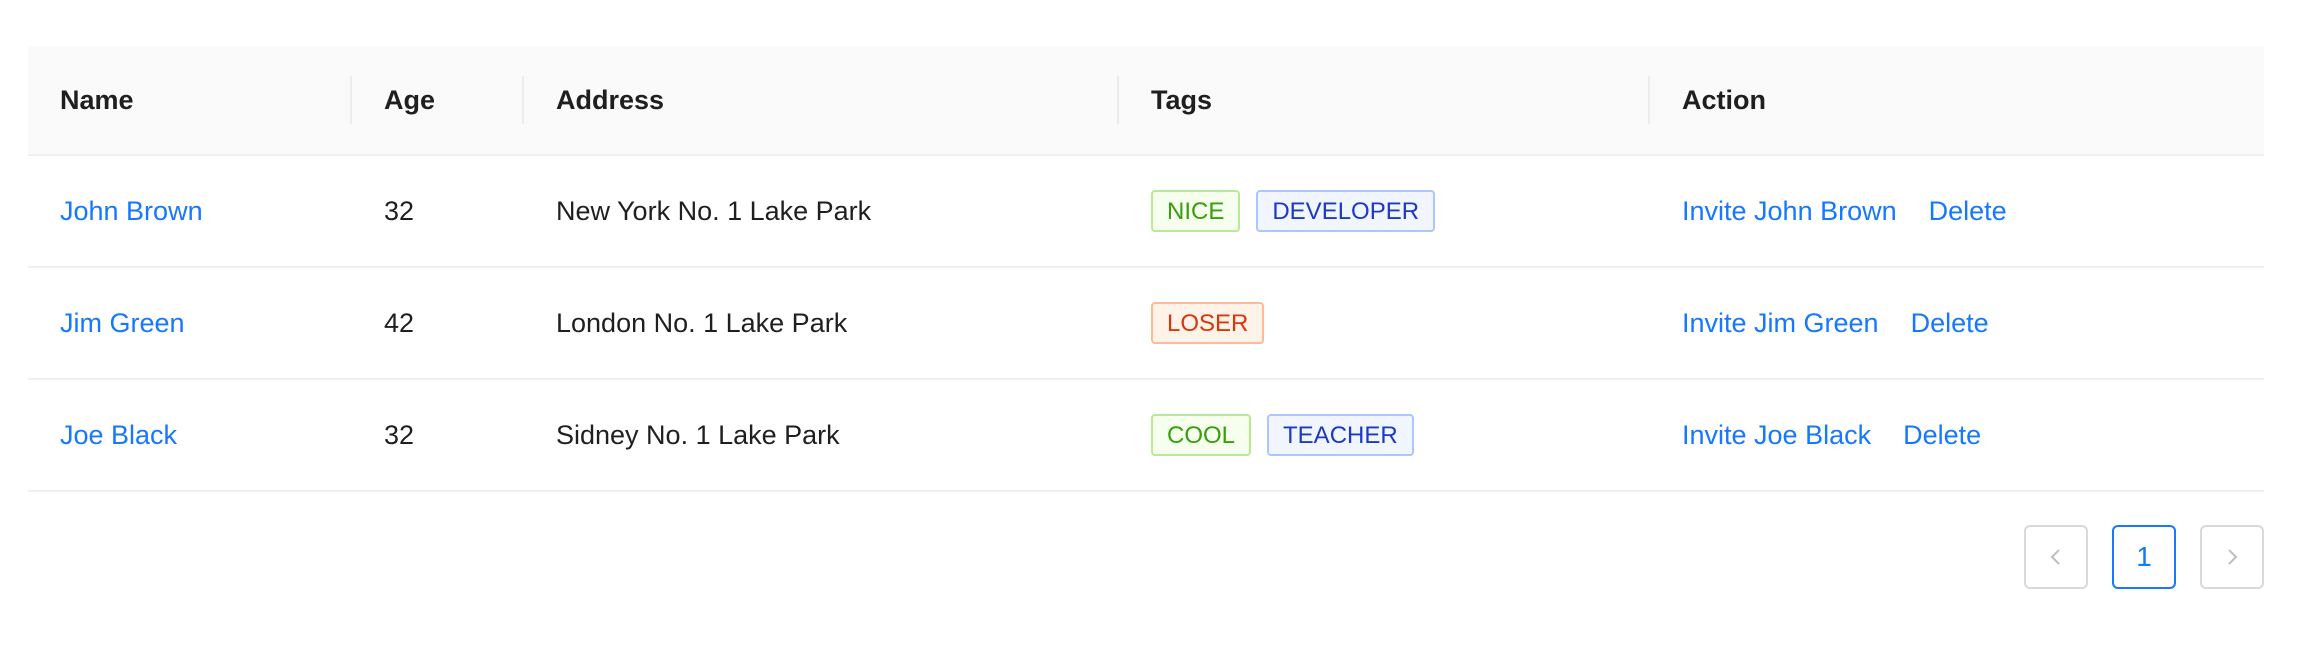  I want to click on tag: DEVELOPER, so click(1346, 211).